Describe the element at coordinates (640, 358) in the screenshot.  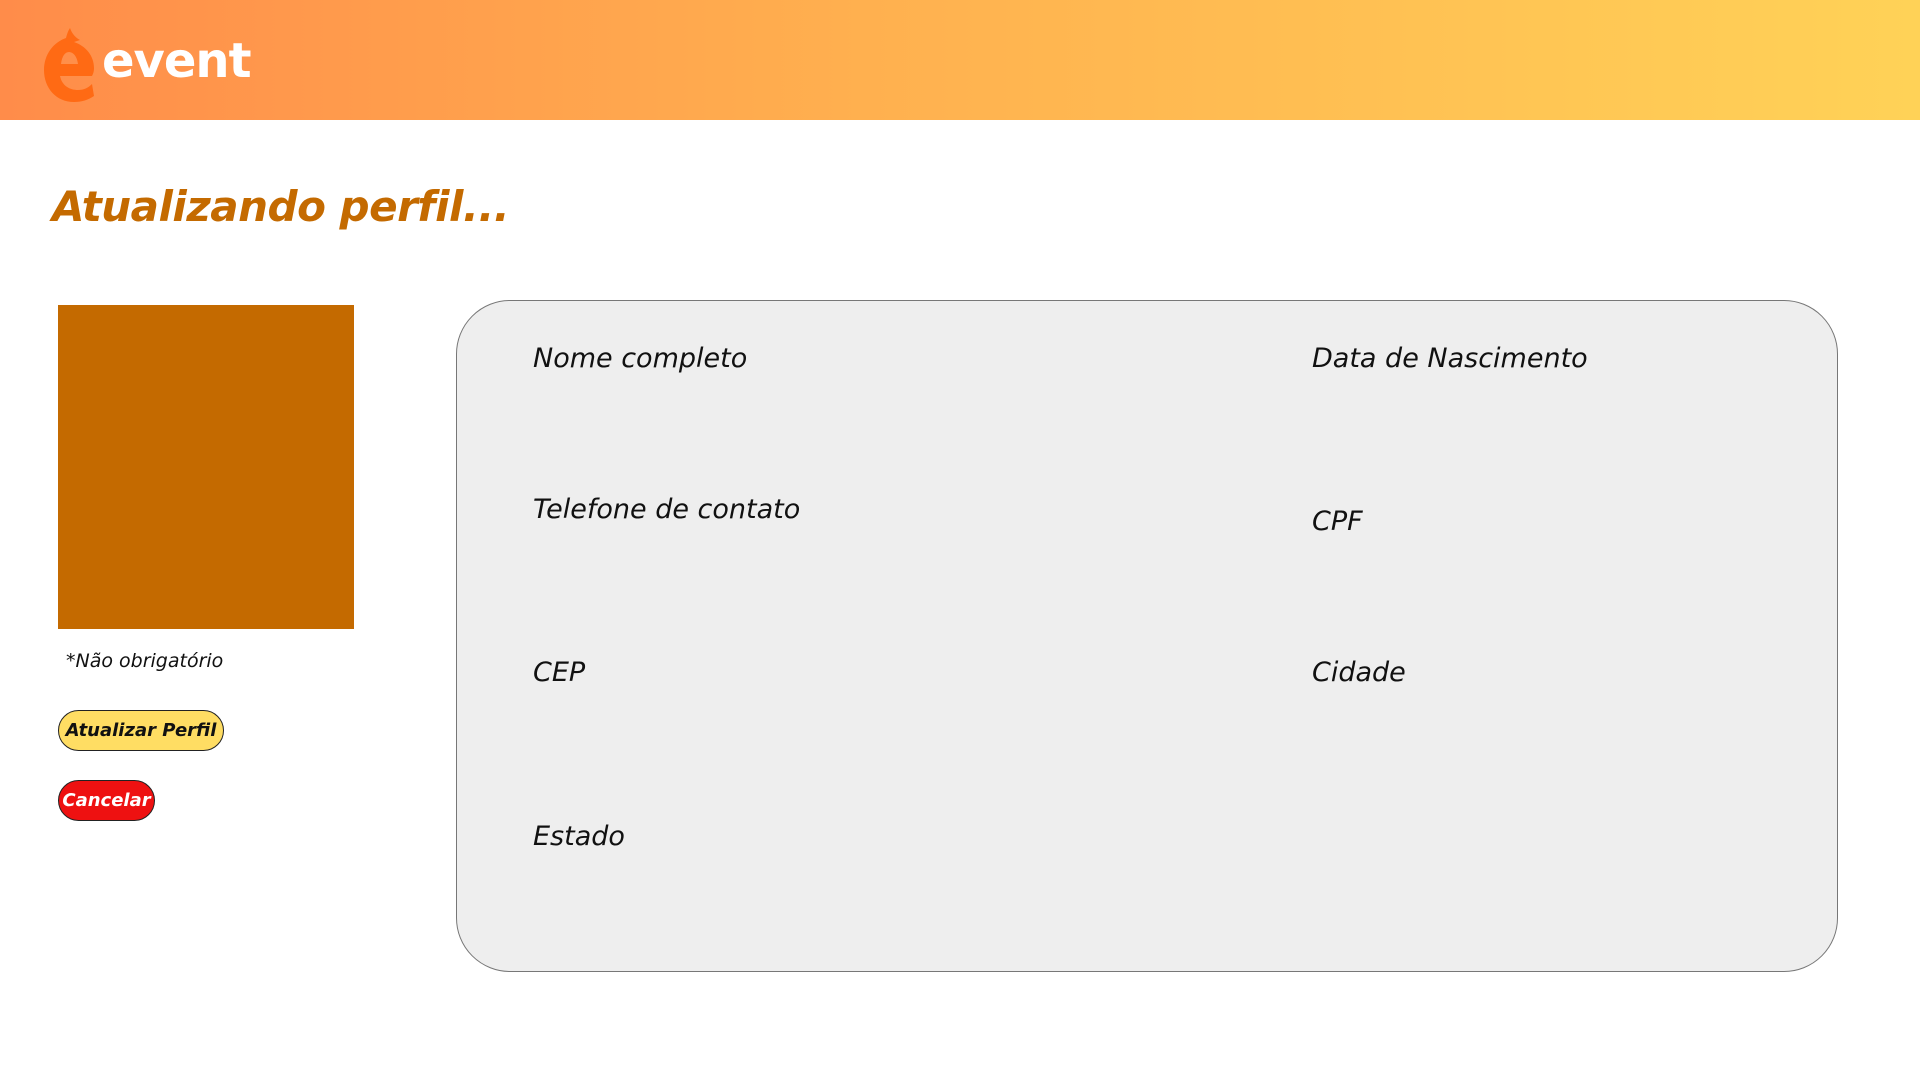
I see `full-name-field: Nome completo` at that location.